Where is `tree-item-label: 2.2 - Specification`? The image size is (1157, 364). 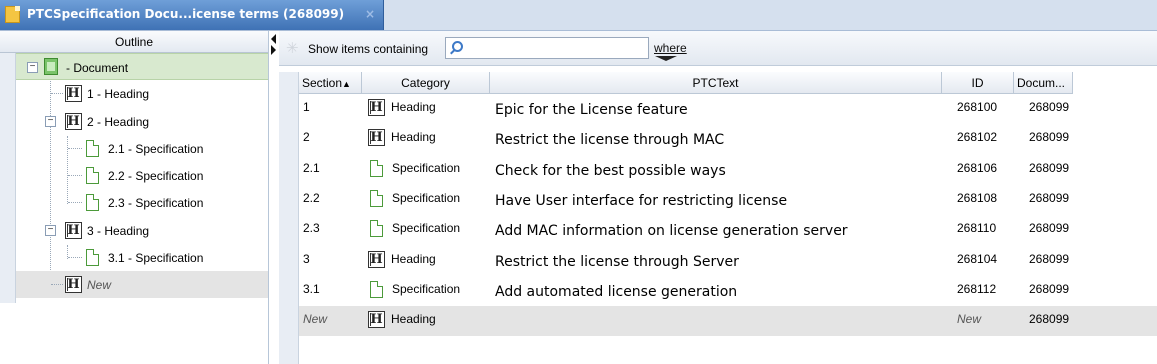 tree-item-label: 2.2 - Specification is located at coordinates (156, 176).